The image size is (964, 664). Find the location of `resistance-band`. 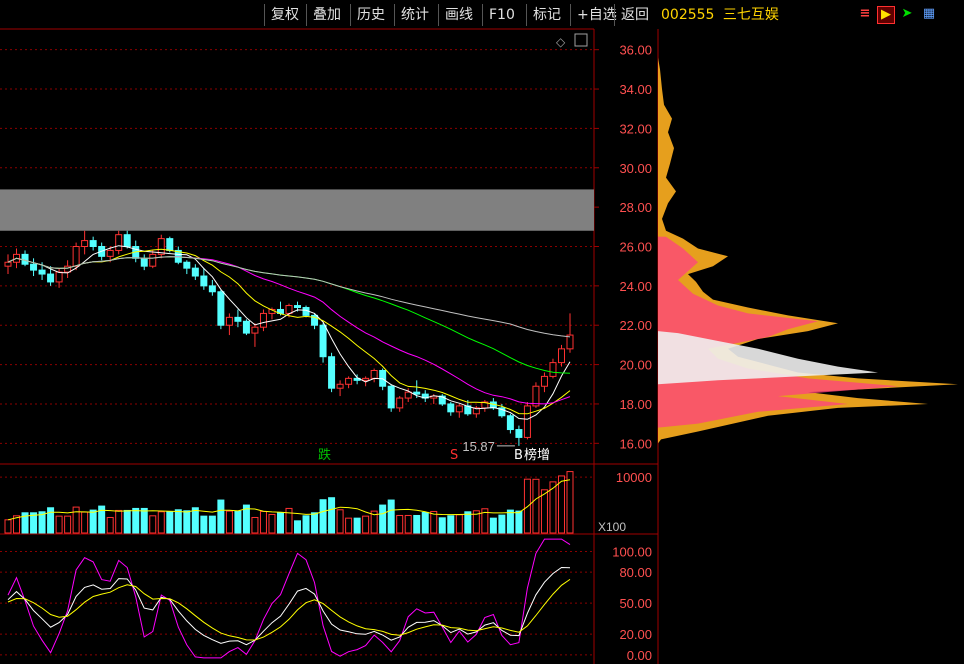

resistance-band is located at coordinates (297, 210).